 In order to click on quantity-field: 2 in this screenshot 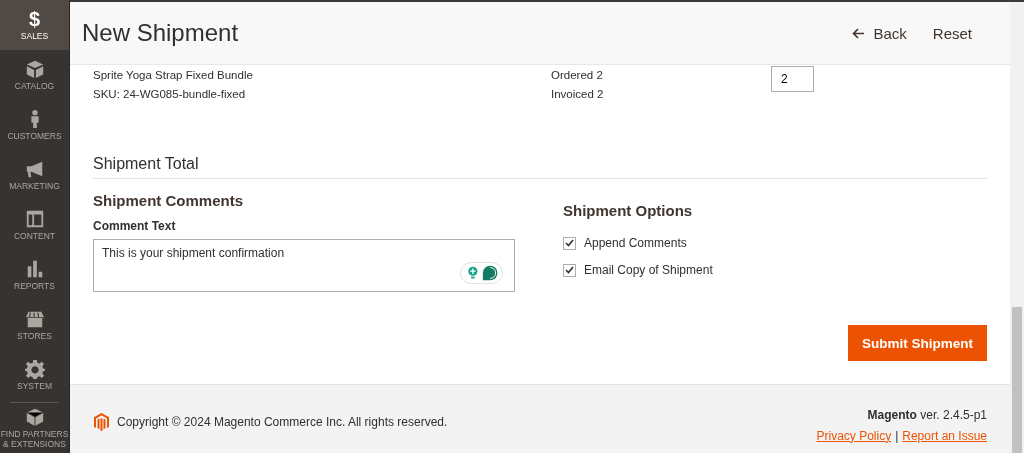, I will do `click(792, 79)`.